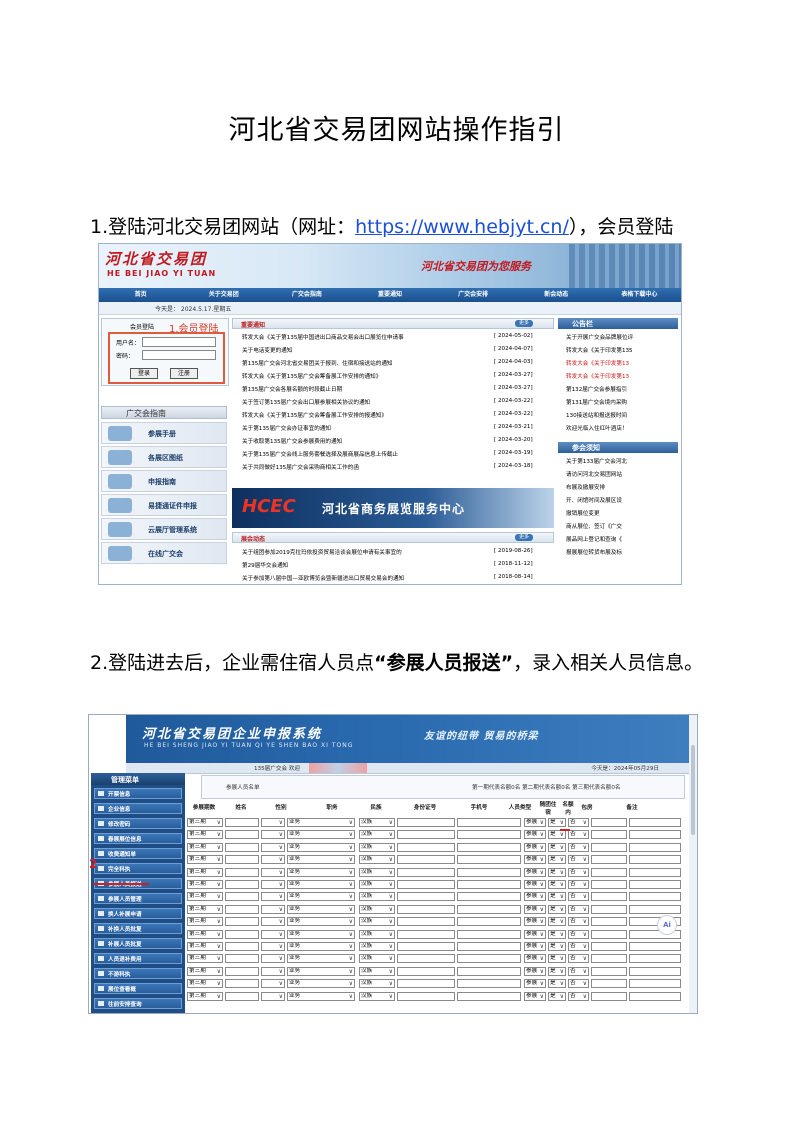 The width and height of the screenshot is (793, 1122). I want to click on news-item: 第135届广交会各展名额的时段截止日期 [ 2024-03-27], so click(393, 389).